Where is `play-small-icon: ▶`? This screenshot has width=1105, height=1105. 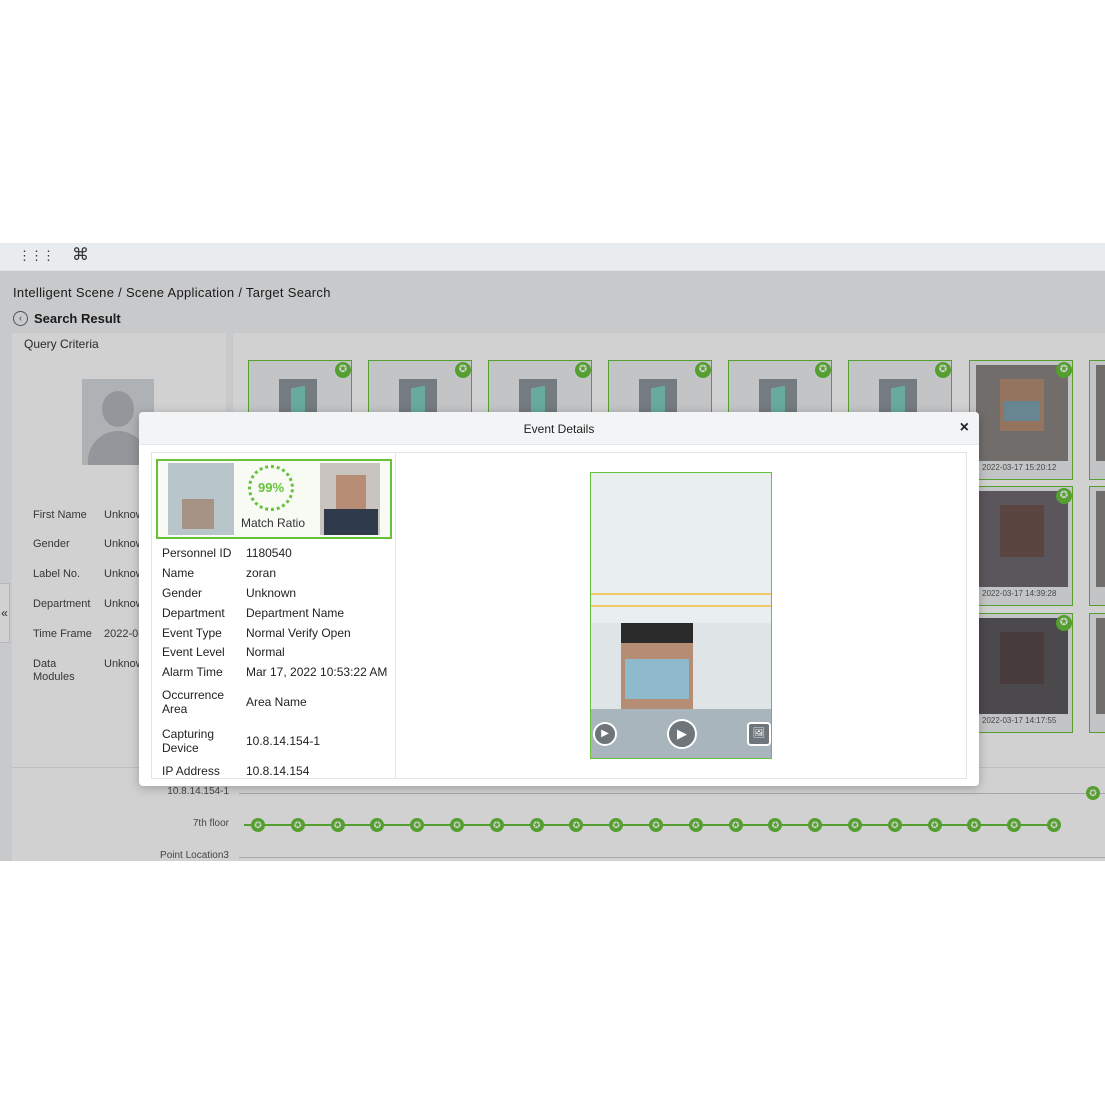 play-small-icon: ▶ is located at coordinates (605, 734).